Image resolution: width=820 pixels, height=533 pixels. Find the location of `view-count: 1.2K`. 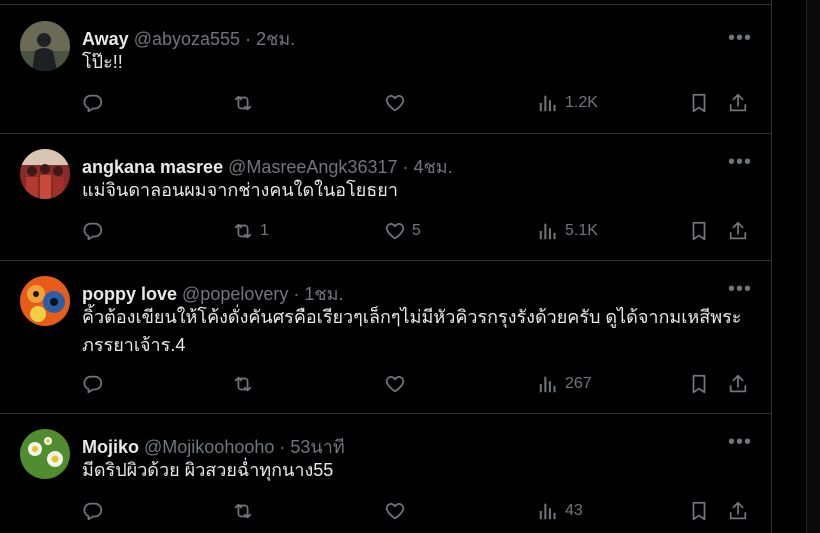

view-count: 1.2K is located at coordinates (581, 102).